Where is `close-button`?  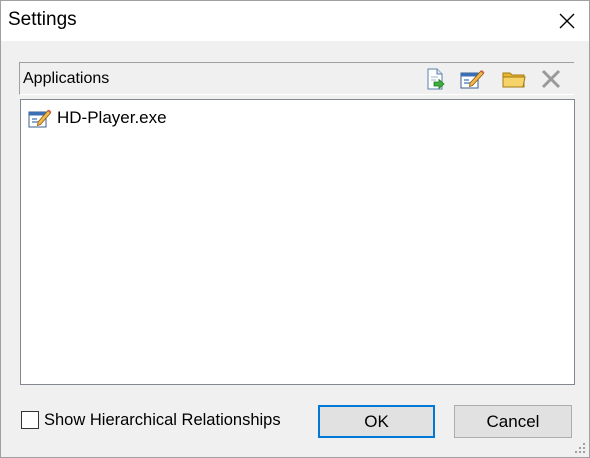
close-button is located at coordinates (567, 21).